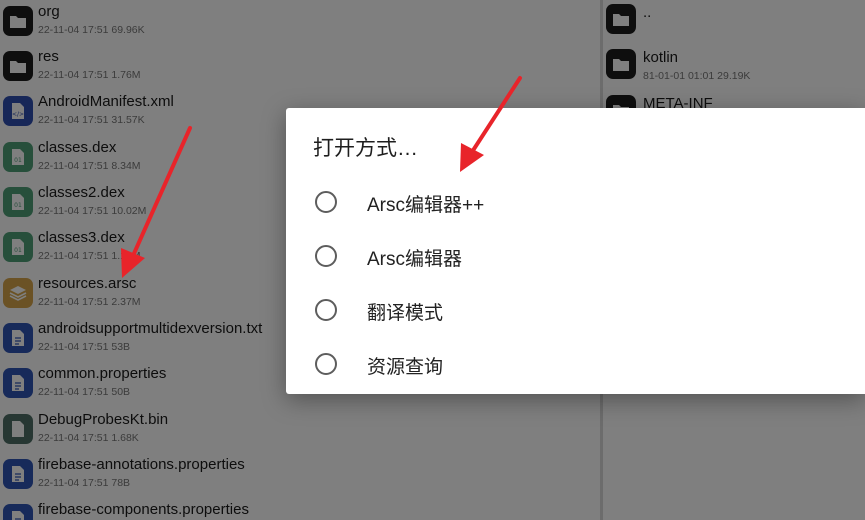  I want to click on option-label: 翻译模式, so click(405, 313).